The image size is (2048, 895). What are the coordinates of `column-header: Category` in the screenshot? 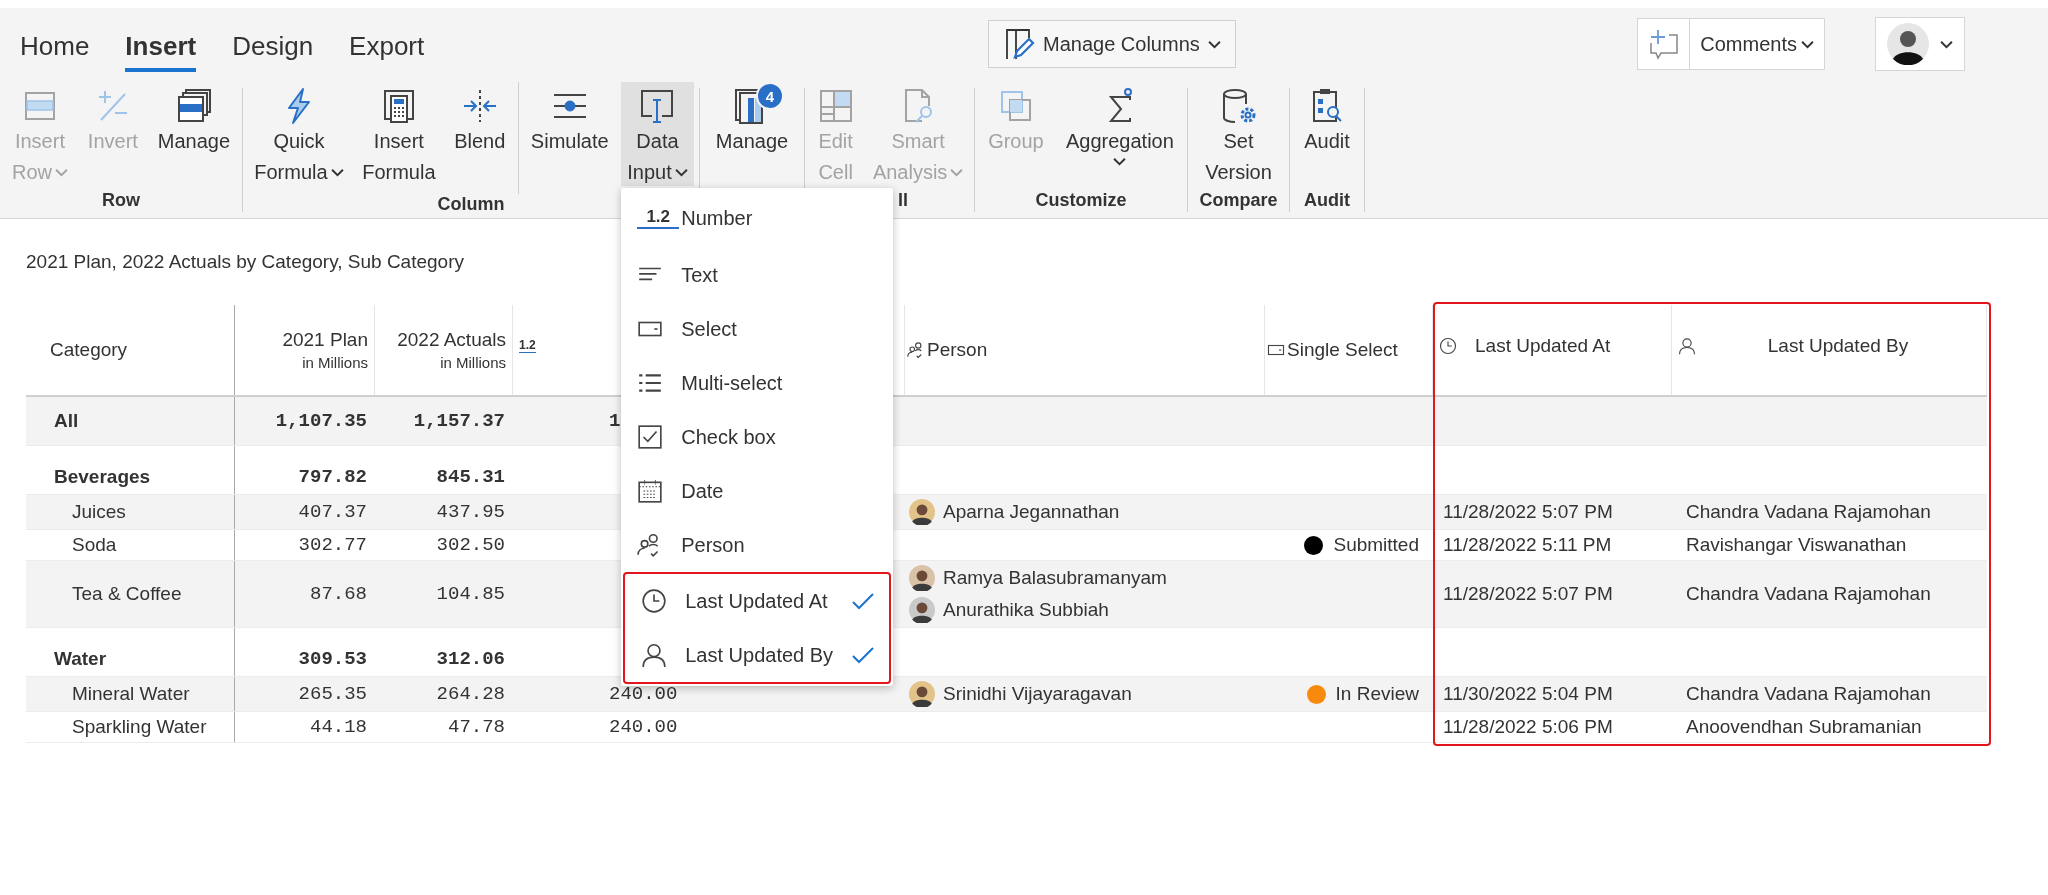 It's located at (89, 350).